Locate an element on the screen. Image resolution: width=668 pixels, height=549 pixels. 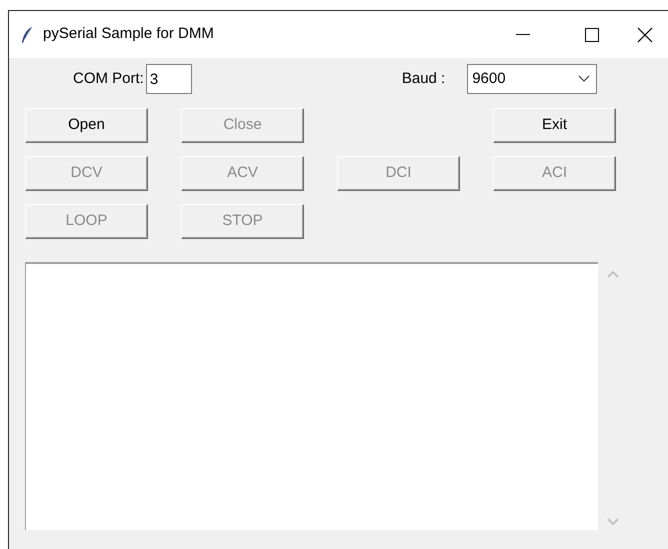
baud-dropdown: 9600 is located at coordinates (532, 79).